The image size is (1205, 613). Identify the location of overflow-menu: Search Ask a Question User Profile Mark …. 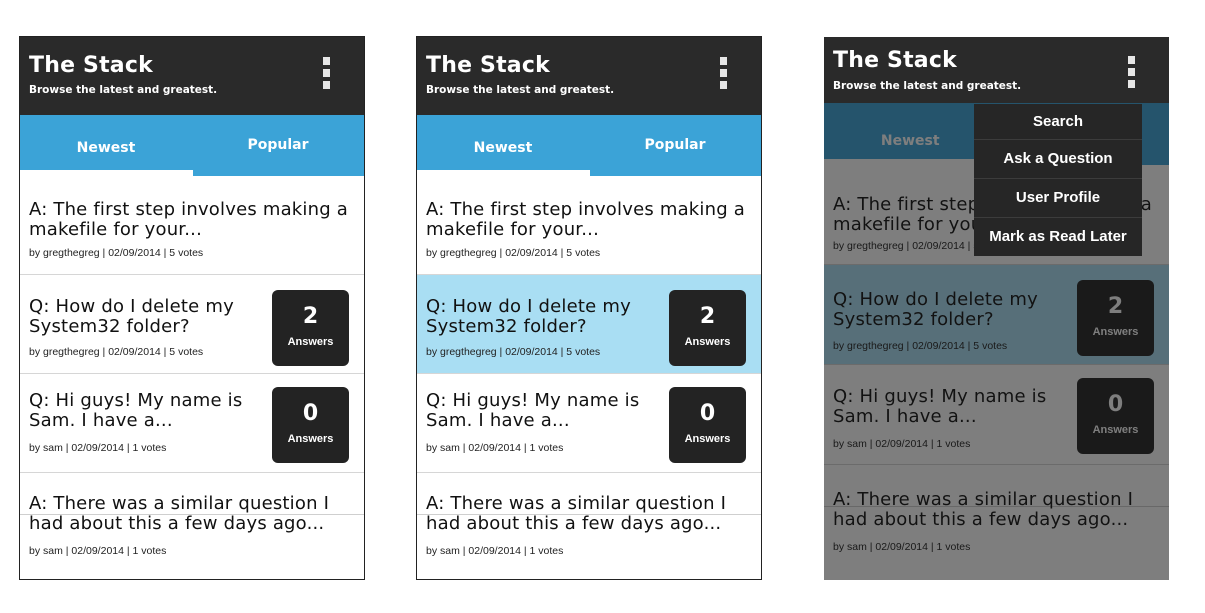
(1058, 180).